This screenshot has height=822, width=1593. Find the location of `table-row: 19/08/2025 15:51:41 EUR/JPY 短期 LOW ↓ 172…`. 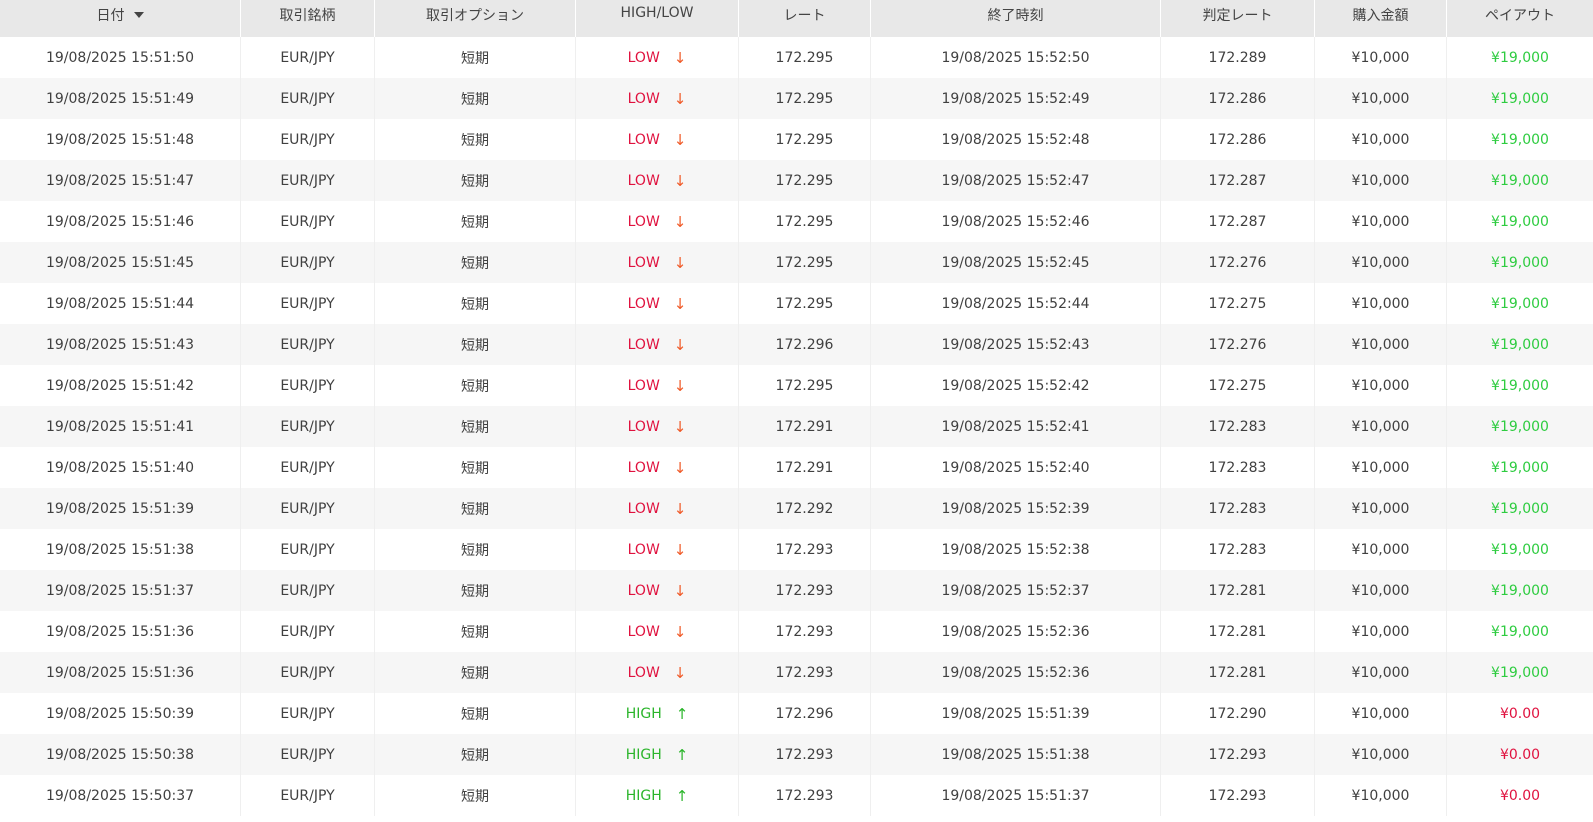

table-row: 19/08/2025 15:51:41 EUR/JPY 短期 LOW ↓ 172… is located at coordinates (796, 426).